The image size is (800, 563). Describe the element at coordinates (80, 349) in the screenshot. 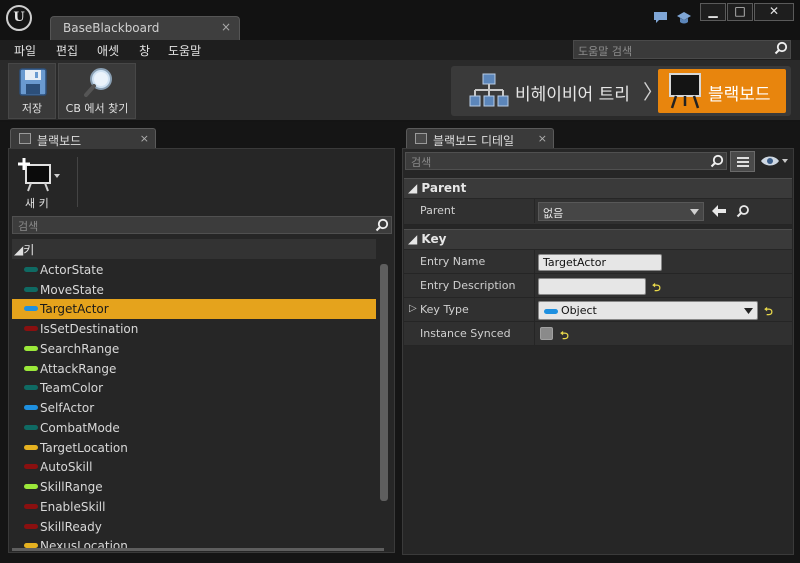

I see `key-label: SearchRange` at that location.